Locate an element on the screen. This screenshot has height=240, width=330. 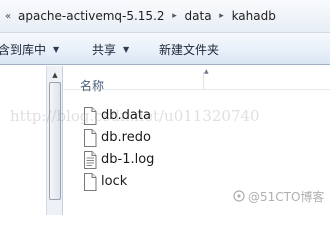
breadcrumb-item-data: data is located at coordinates (198, 16).